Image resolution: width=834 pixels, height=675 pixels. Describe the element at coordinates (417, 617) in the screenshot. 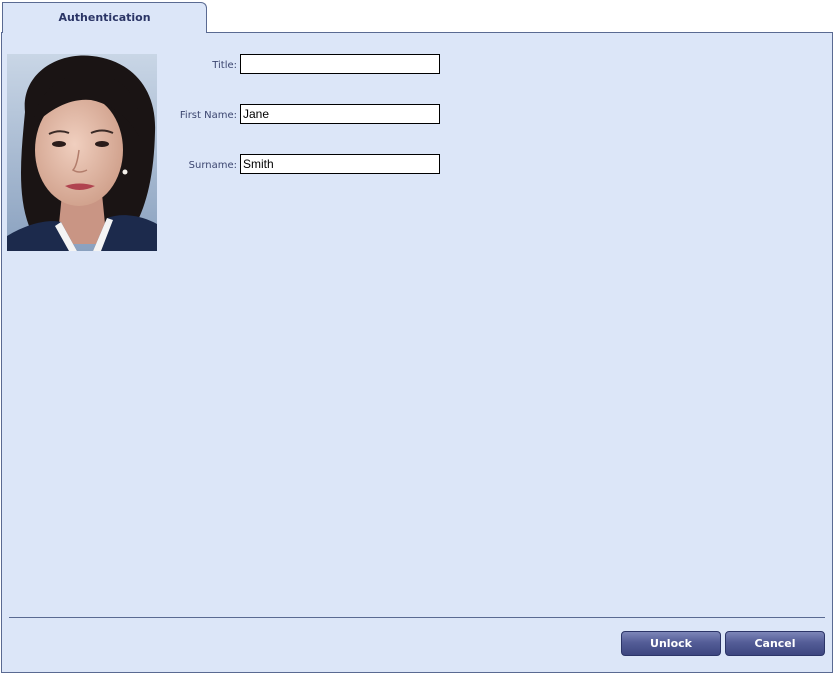

I see `footer-divider` at that location.